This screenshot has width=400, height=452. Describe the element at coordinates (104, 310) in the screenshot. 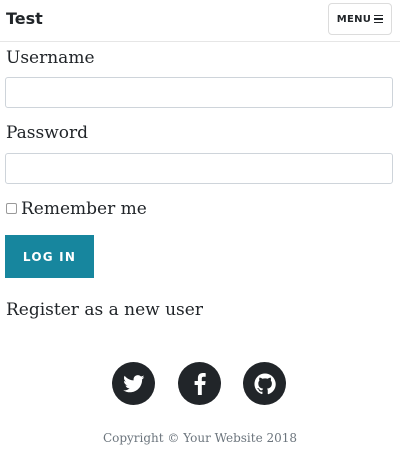

I see `register-link: Register as a new user` at that location.